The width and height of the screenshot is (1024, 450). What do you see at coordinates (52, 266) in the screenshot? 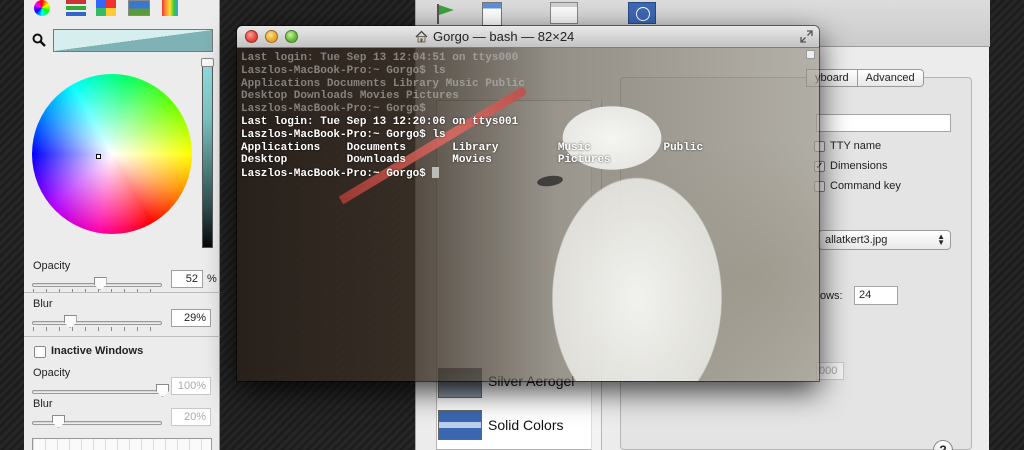
I see `opacity-label: Opacity` at bounding box center [52, 266].